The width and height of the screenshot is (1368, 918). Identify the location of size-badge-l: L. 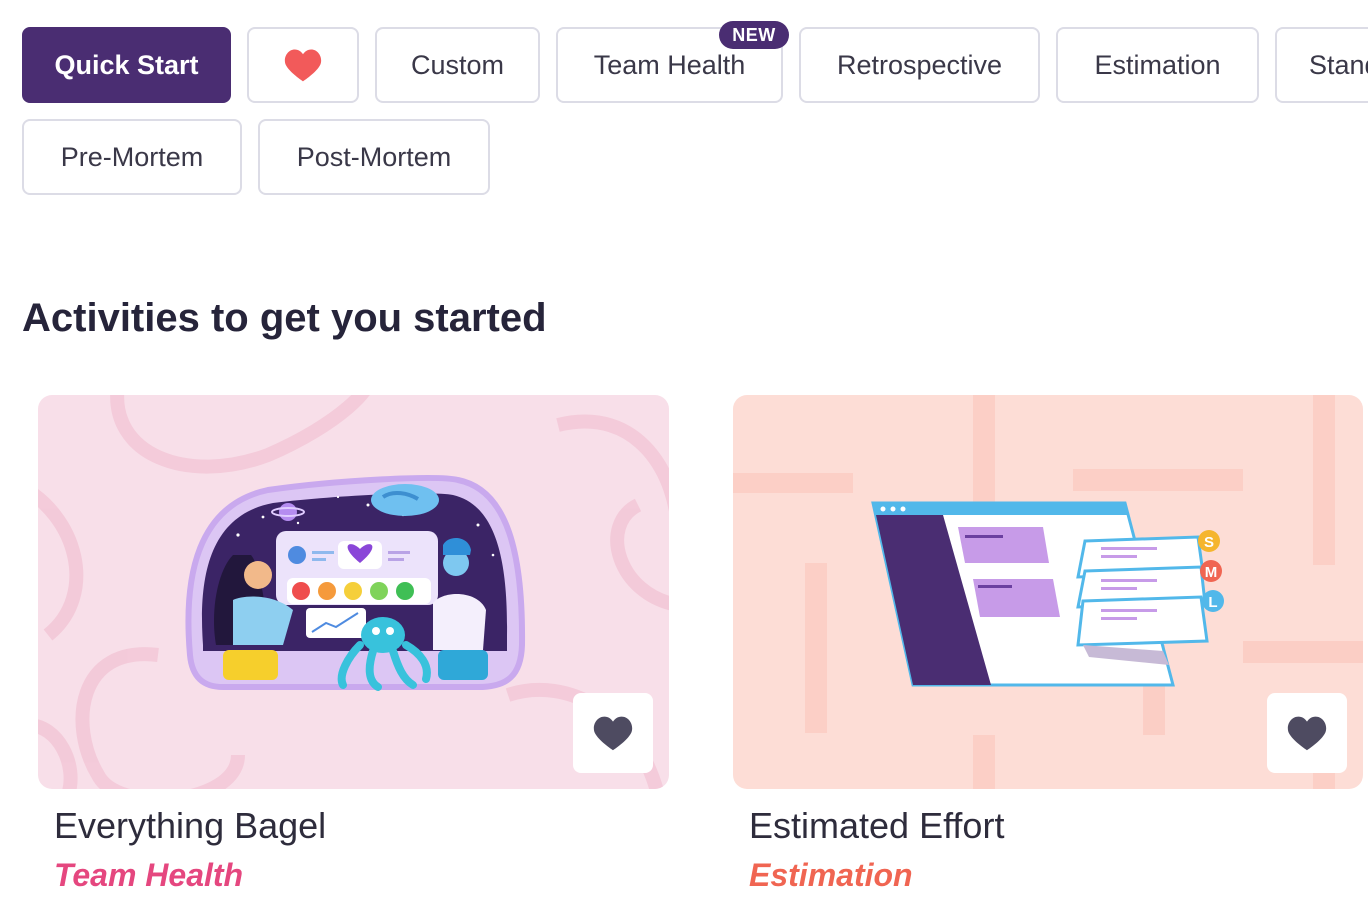
(1212, 602).